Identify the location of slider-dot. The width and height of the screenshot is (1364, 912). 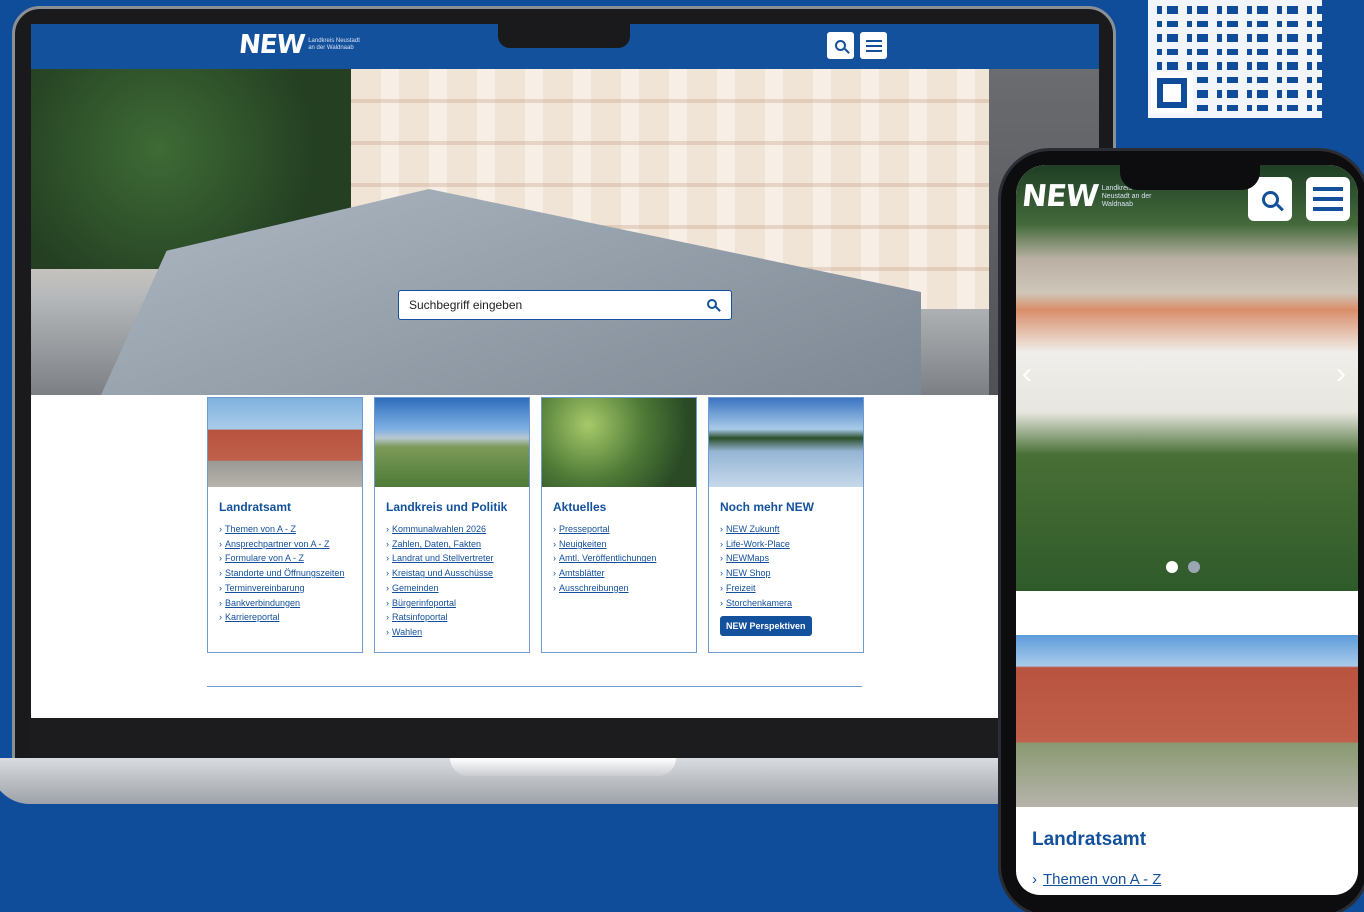
(1194, 567).